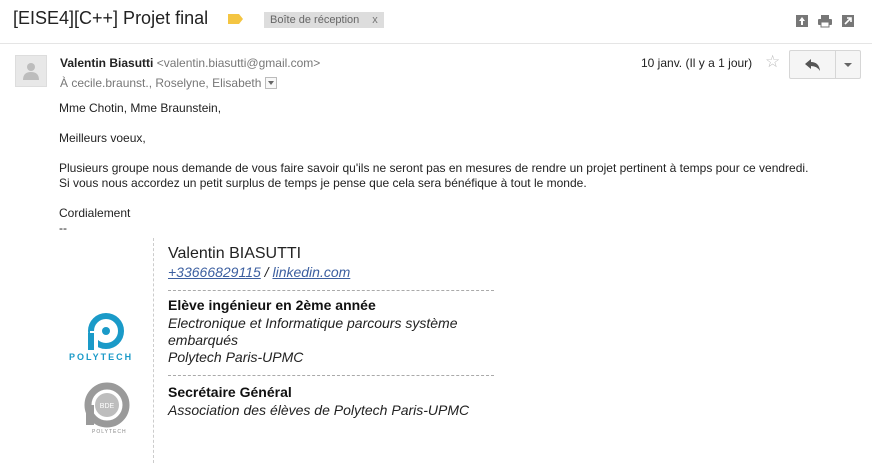 Image resolution: width=872 pixels, height=473 pixels. I want to click on reply-icon, so click(812, 64).